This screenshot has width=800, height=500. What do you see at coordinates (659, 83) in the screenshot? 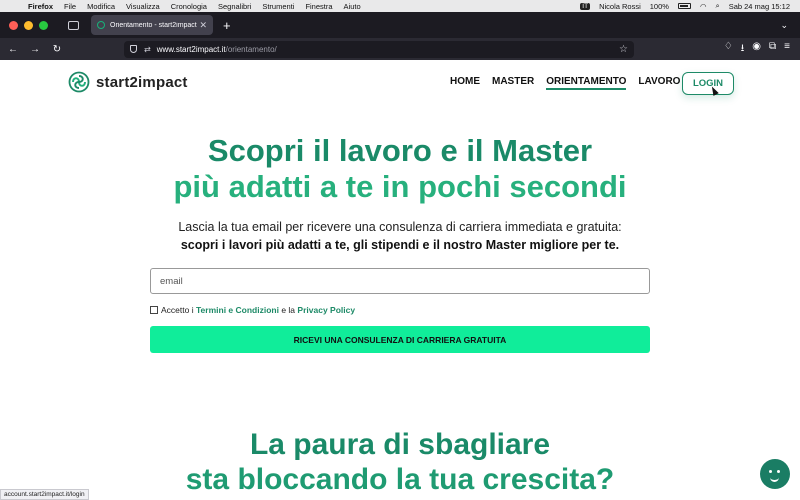
I see `nav-lavoro: LAVORO` at bounding box center [659, 83].